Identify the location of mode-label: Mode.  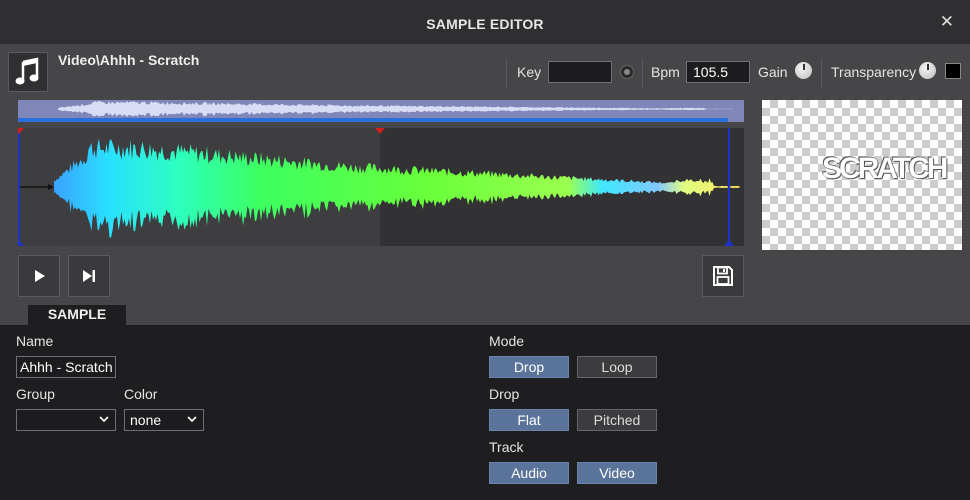
(507, 341).